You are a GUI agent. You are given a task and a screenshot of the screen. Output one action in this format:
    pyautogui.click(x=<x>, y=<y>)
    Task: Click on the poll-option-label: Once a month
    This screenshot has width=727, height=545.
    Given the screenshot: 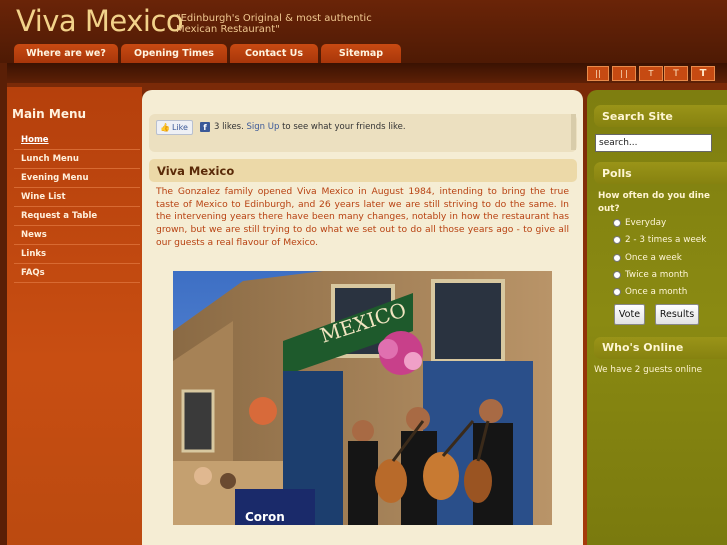 What is the action you would take?
    pyautogui.click(x=656, y=292)
    